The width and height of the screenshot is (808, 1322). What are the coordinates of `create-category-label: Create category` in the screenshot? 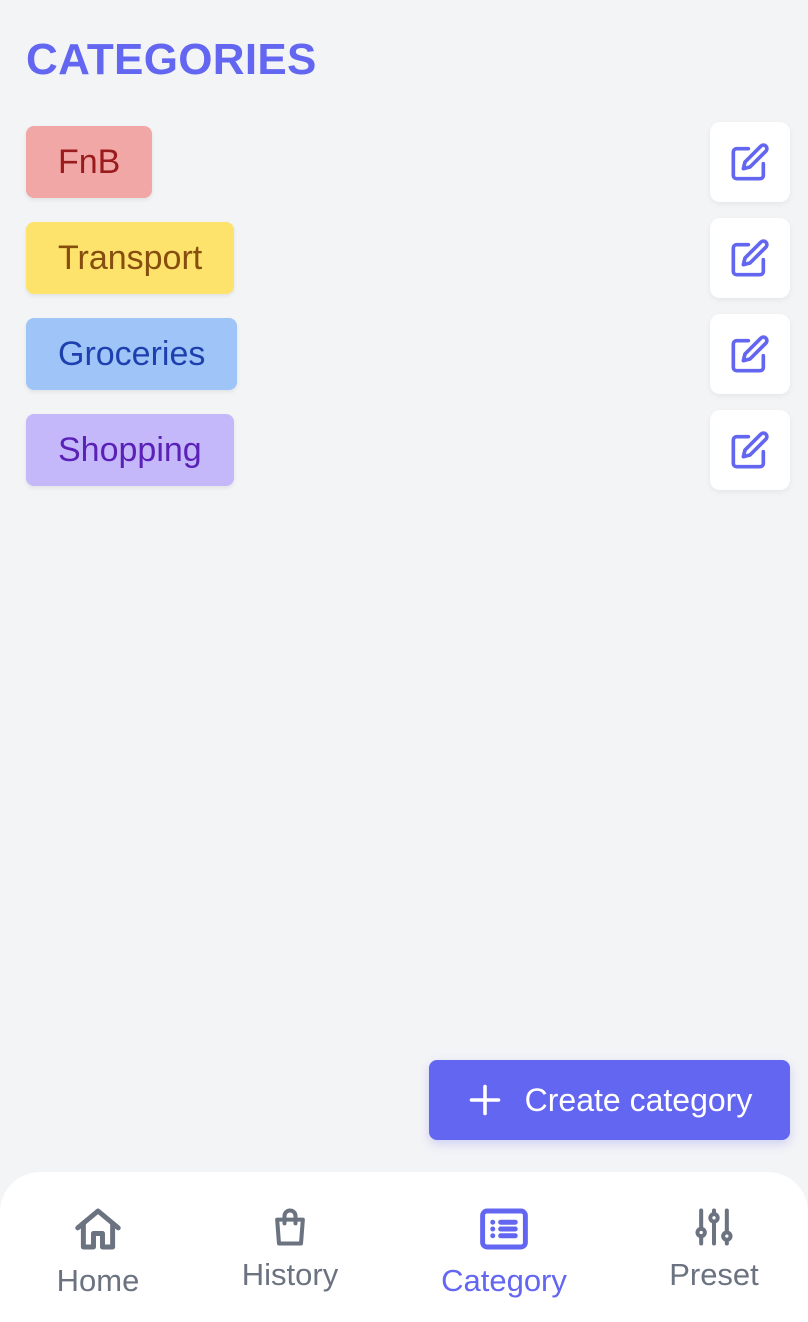 It's located at (638, 1099).